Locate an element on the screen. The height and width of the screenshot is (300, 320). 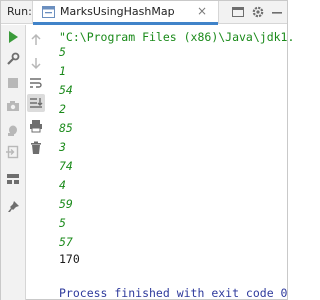
scroll-to-end-button is located at coordinates (36, 103).